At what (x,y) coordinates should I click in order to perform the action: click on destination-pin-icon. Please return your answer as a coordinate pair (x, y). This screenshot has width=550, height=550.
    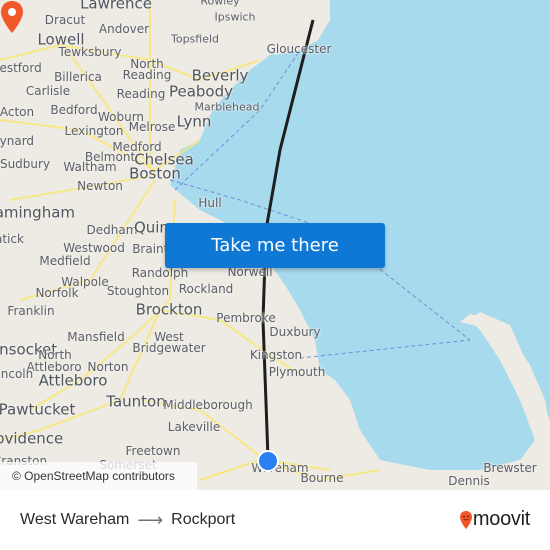
    Looking at the image, I should click on (12, 17).